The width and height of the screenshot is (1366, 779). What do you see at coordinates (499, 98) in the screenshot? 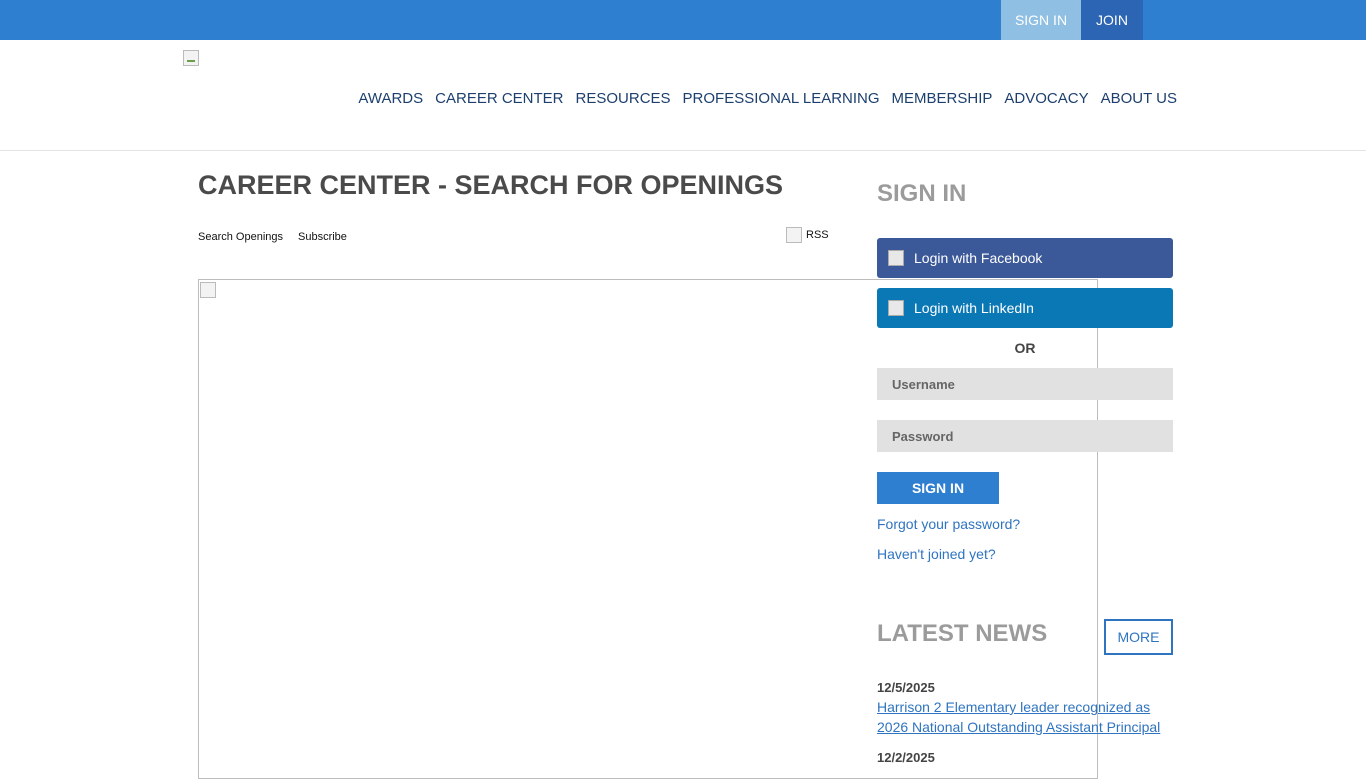
I see `nav-career-center: CAREER CENTER` at bounding box center [499, 98].